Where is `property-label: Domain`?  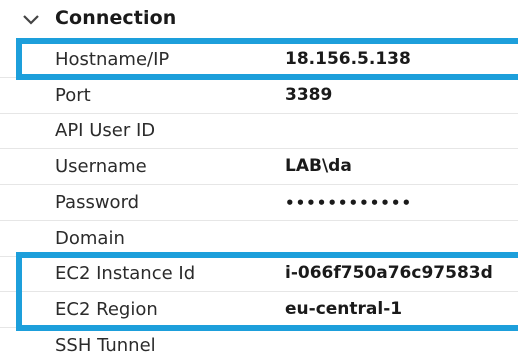
property-label: Domain is located at coordinates (90, 238).